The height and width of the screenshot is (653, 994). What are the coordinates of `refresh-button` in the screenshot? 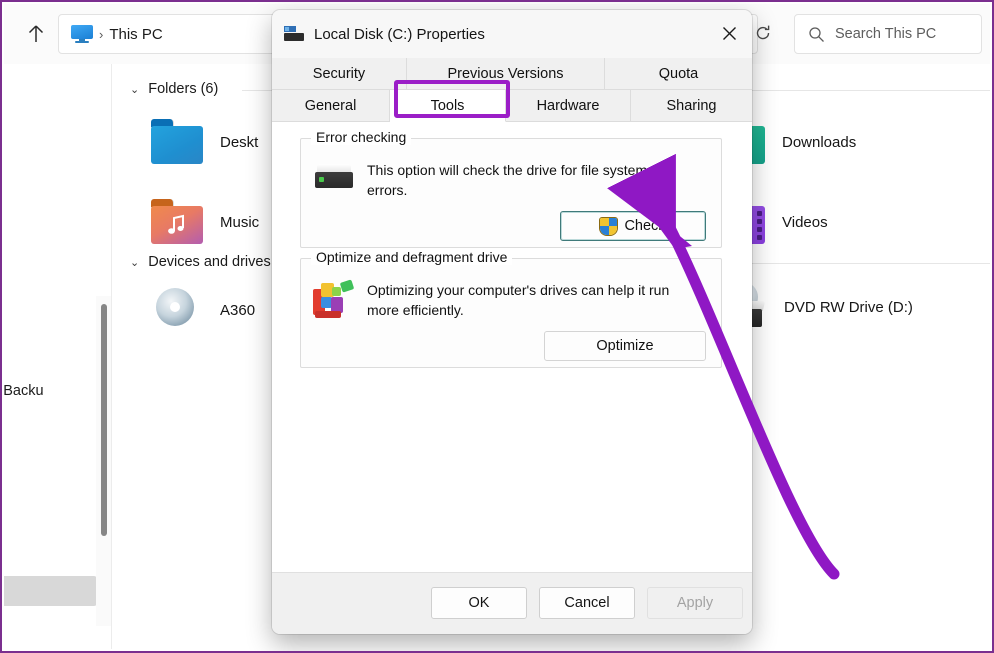 It's located at (763, 33).